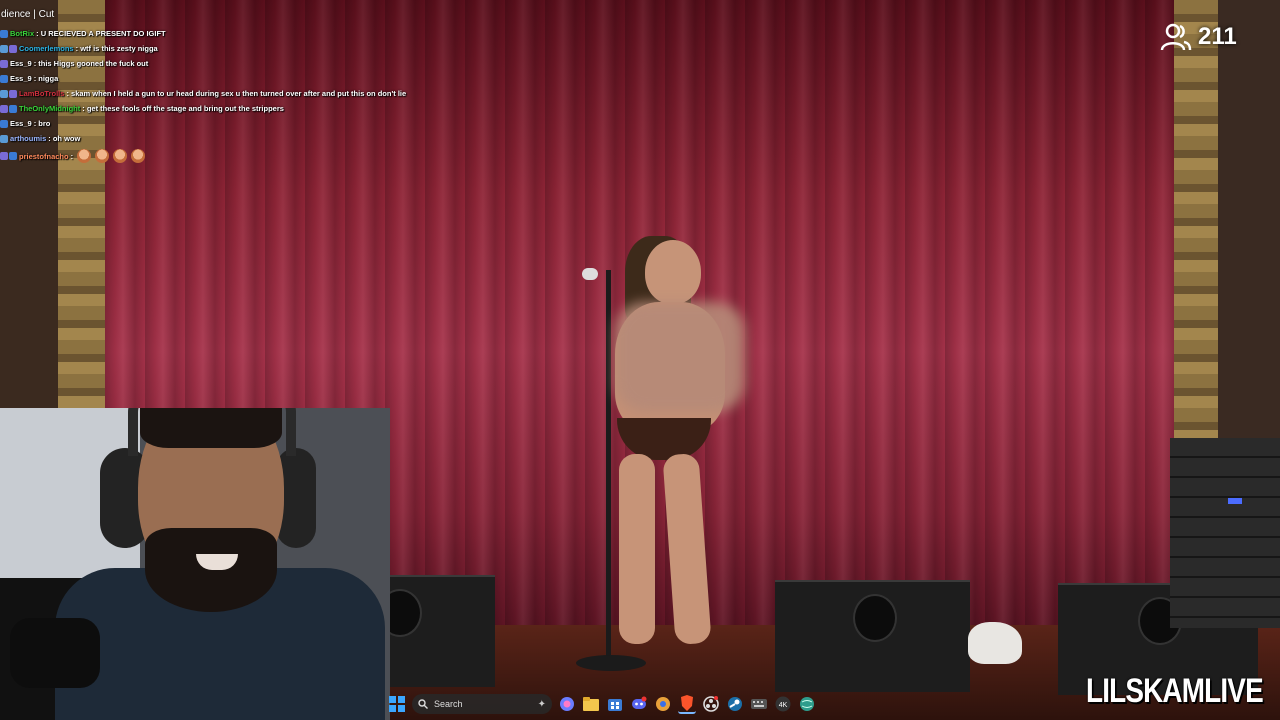 This screenshot has height=720, width=1280. Describe the element at coordinates (1235, 501) in the screenshot. I see `rack-led` at that location.